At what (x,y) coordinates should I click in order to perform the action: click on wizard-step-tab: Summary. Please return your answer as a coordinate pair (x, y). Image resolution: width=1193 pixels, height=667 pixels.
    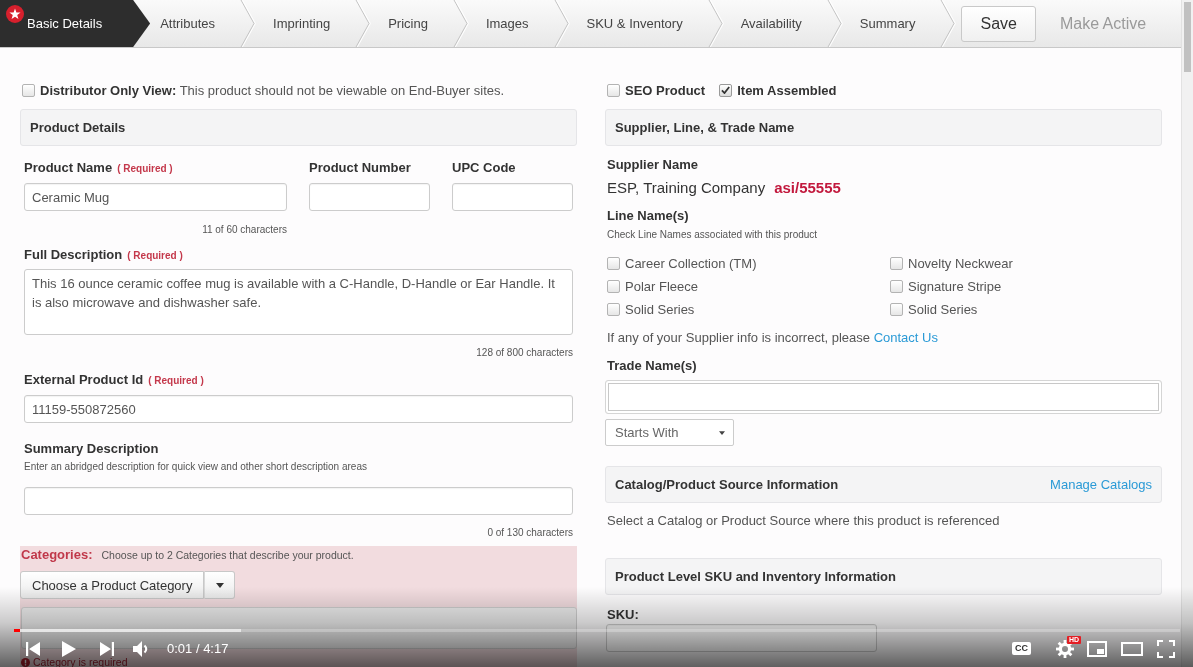
    Looking at the image, I should click on (891, 23).